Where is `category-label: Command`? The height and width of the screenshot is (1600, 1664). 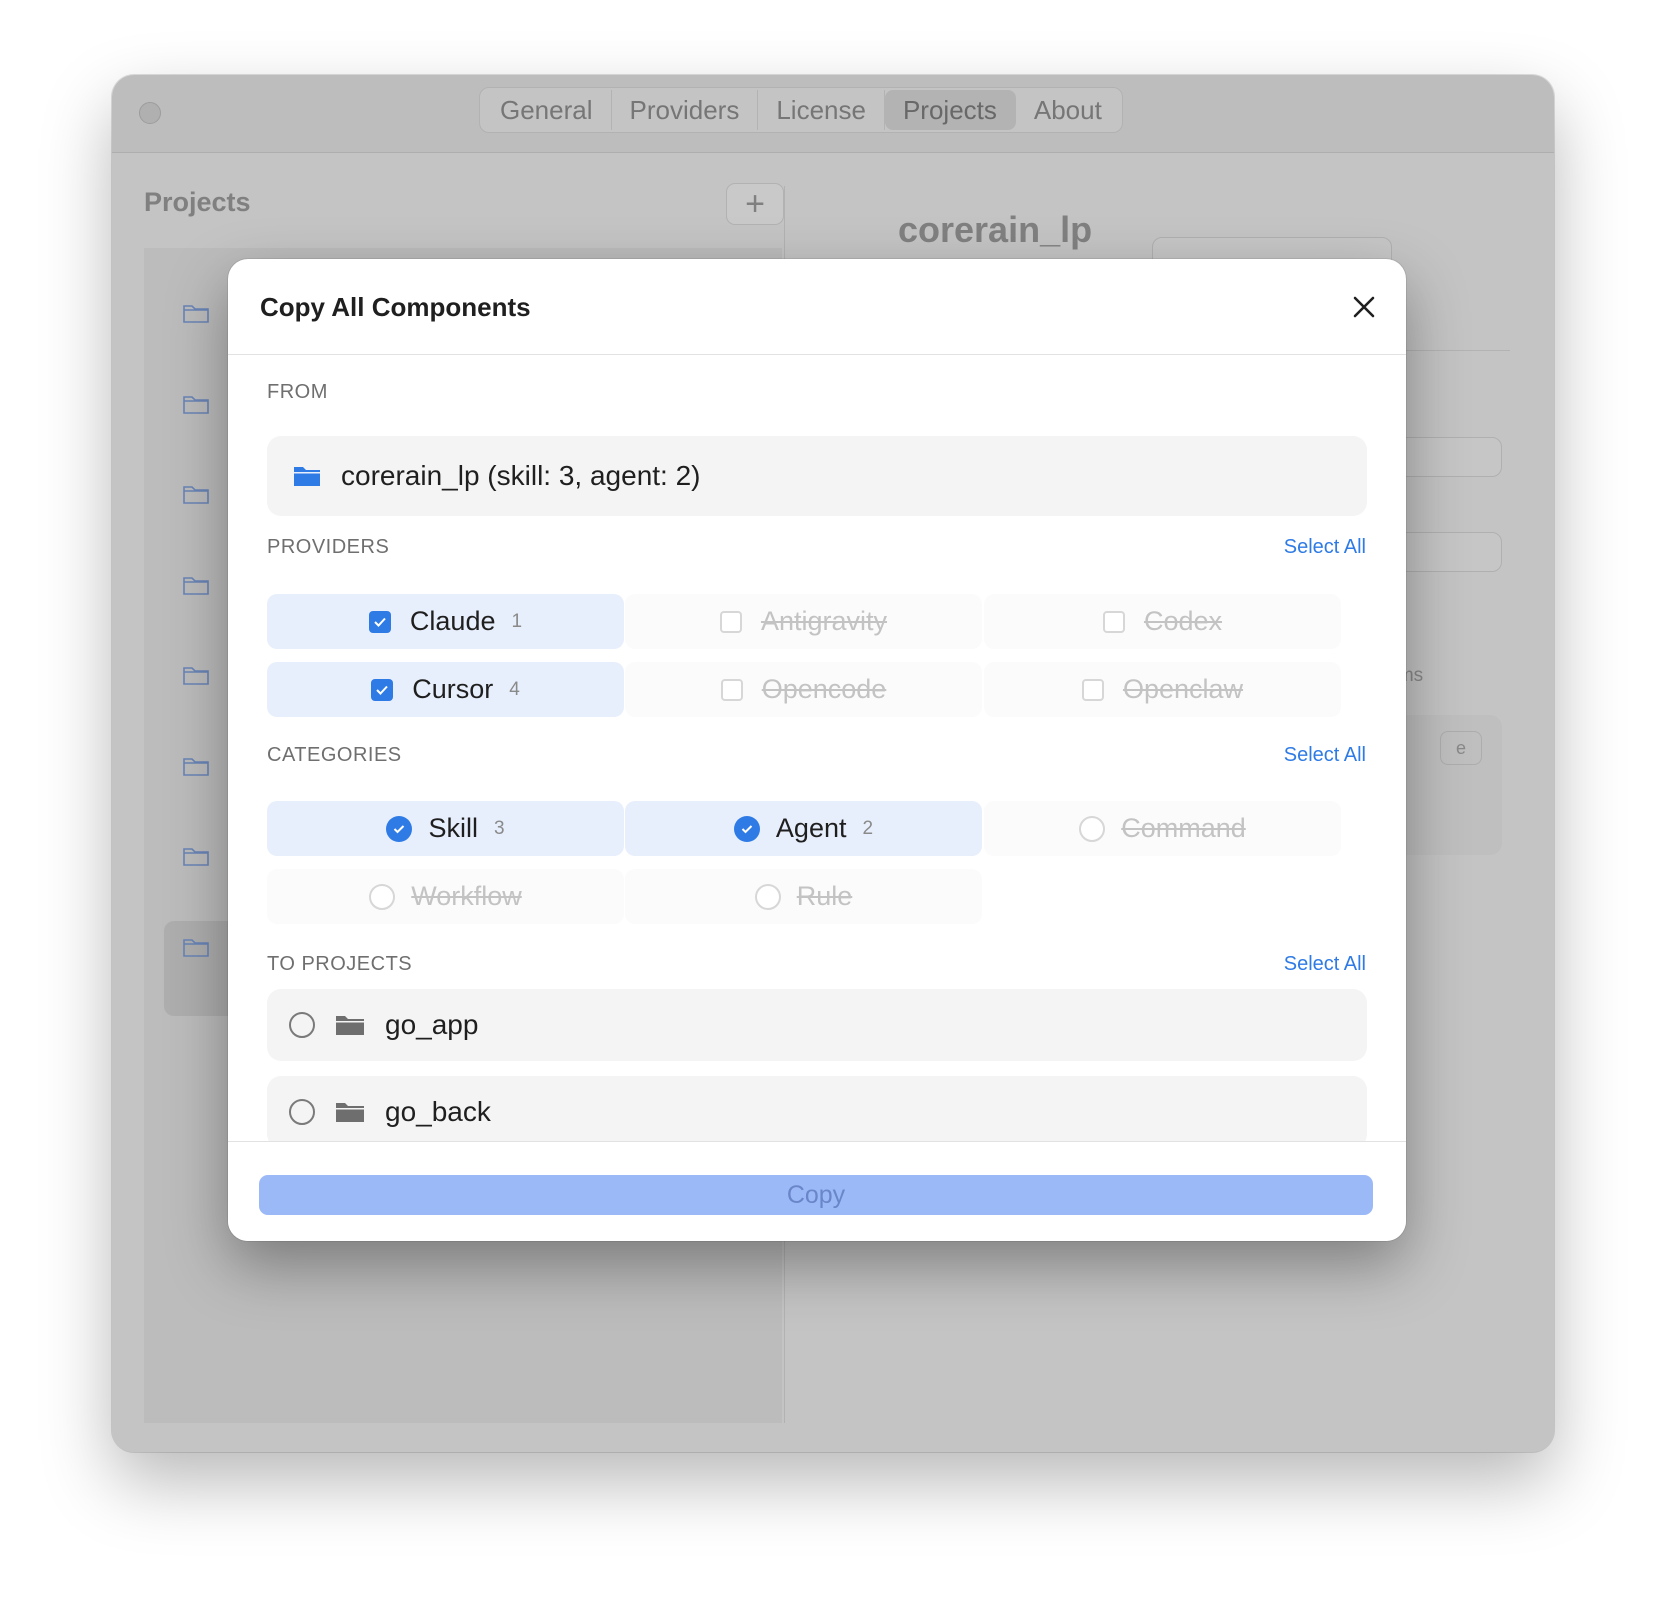 category-label: Command is located at coordinates (1183, 828).